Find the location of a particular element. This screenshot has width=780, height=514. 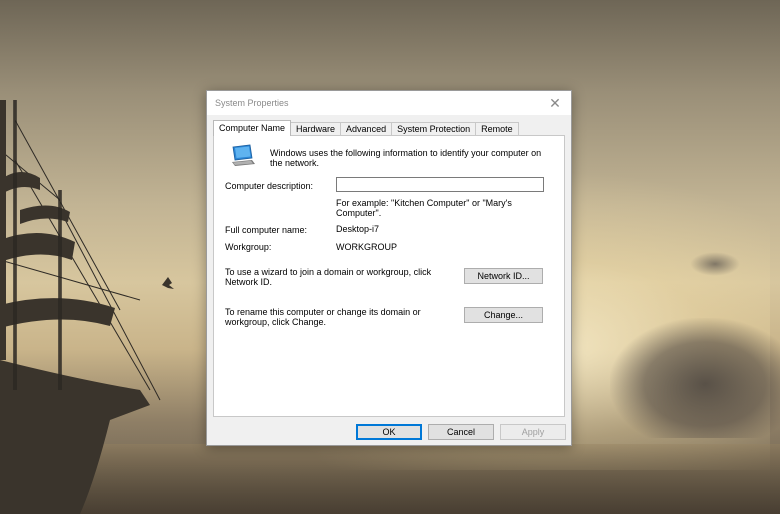

tab-computer-name: Computer Name is located at coordinates (252, 128).